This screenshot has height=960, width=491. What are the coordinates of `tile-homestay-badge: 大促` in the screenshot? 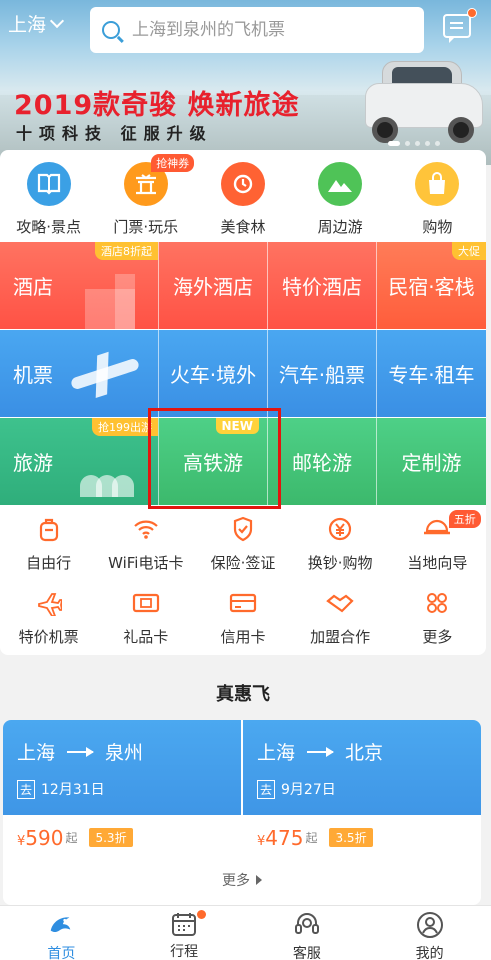 It's located at (469, 251).